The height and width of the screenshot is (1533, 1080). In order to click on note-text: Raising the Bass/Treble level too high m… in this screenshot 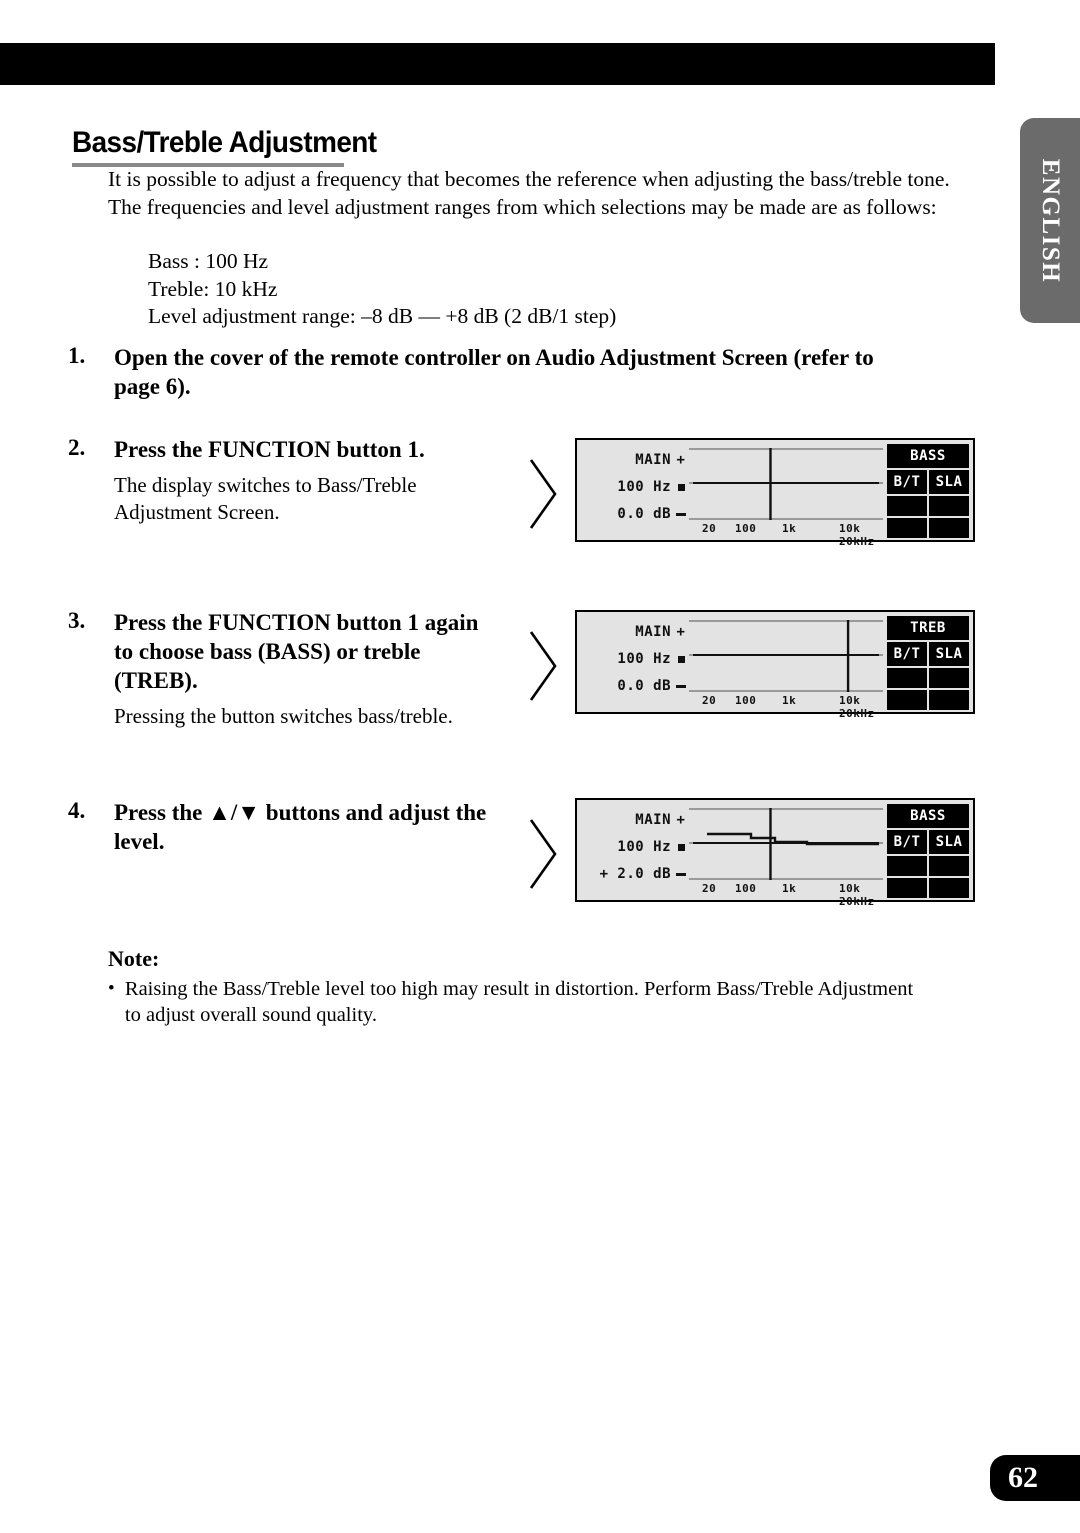, I will do `click(519, 1002)`.